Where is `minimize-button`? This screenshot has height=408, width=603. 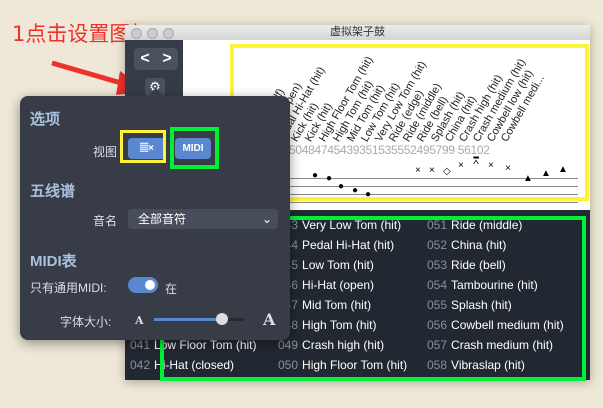 minimize-button is located at coordinates (152, 33).